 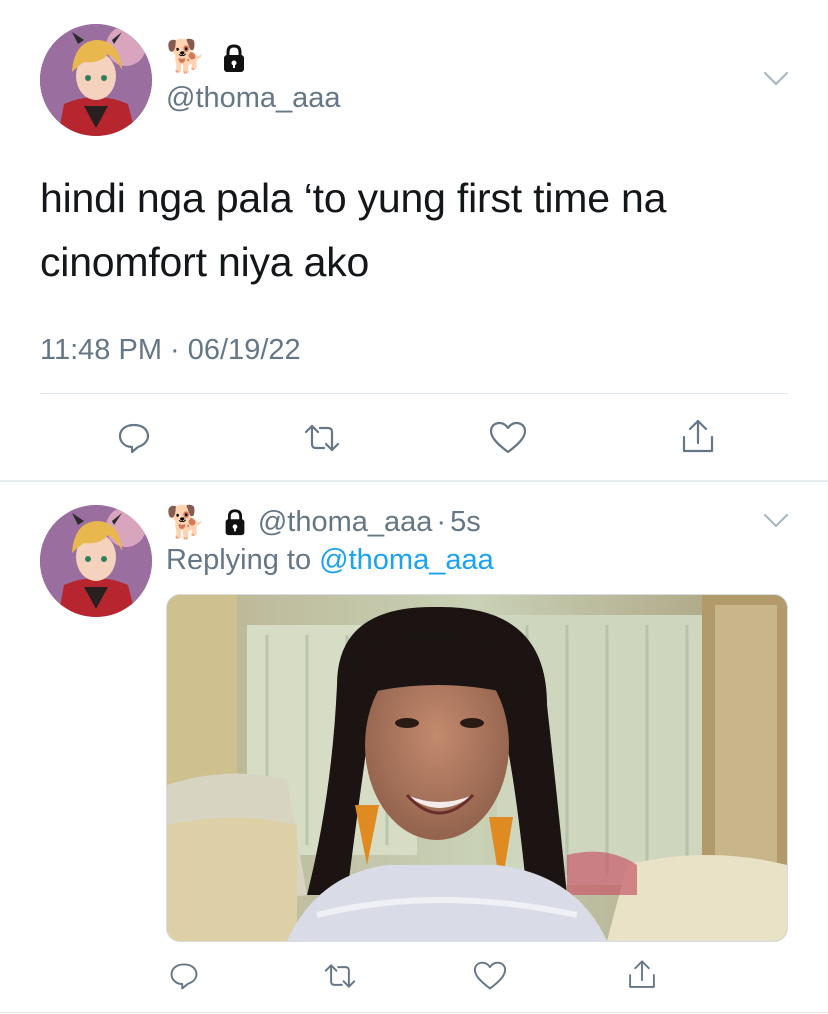 I want to click on user-handle: @thoma_aaa, so click(x=253, y=98).